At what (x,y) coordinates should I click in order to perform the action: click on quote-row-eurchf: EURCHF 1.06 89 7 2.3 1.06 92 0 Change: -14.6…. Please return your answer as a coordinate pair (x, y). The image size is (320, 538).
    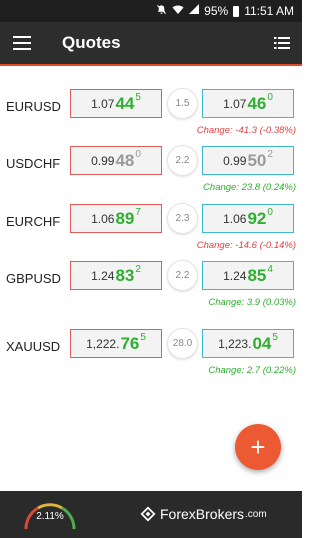
    Looking at the image, I should click on (151, 229).